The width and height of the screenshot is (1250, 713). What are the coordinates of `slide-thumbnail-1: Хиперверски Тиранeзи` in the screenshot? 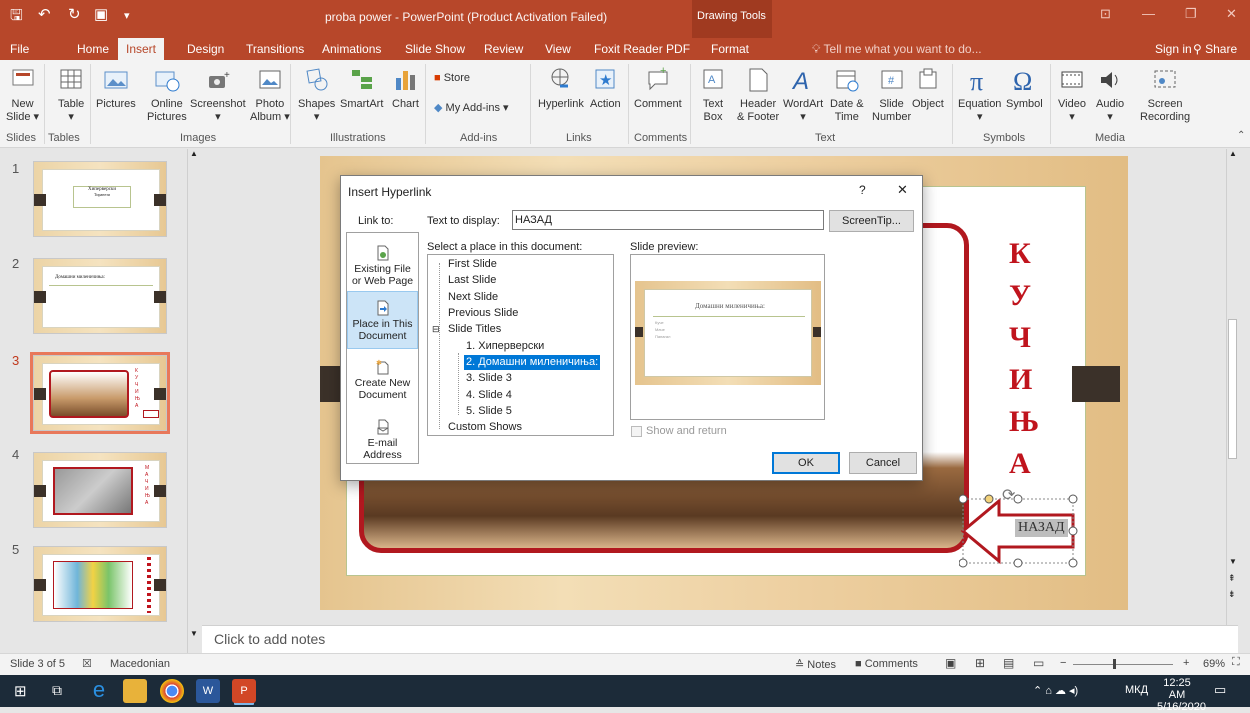 It's located at (100, 199).